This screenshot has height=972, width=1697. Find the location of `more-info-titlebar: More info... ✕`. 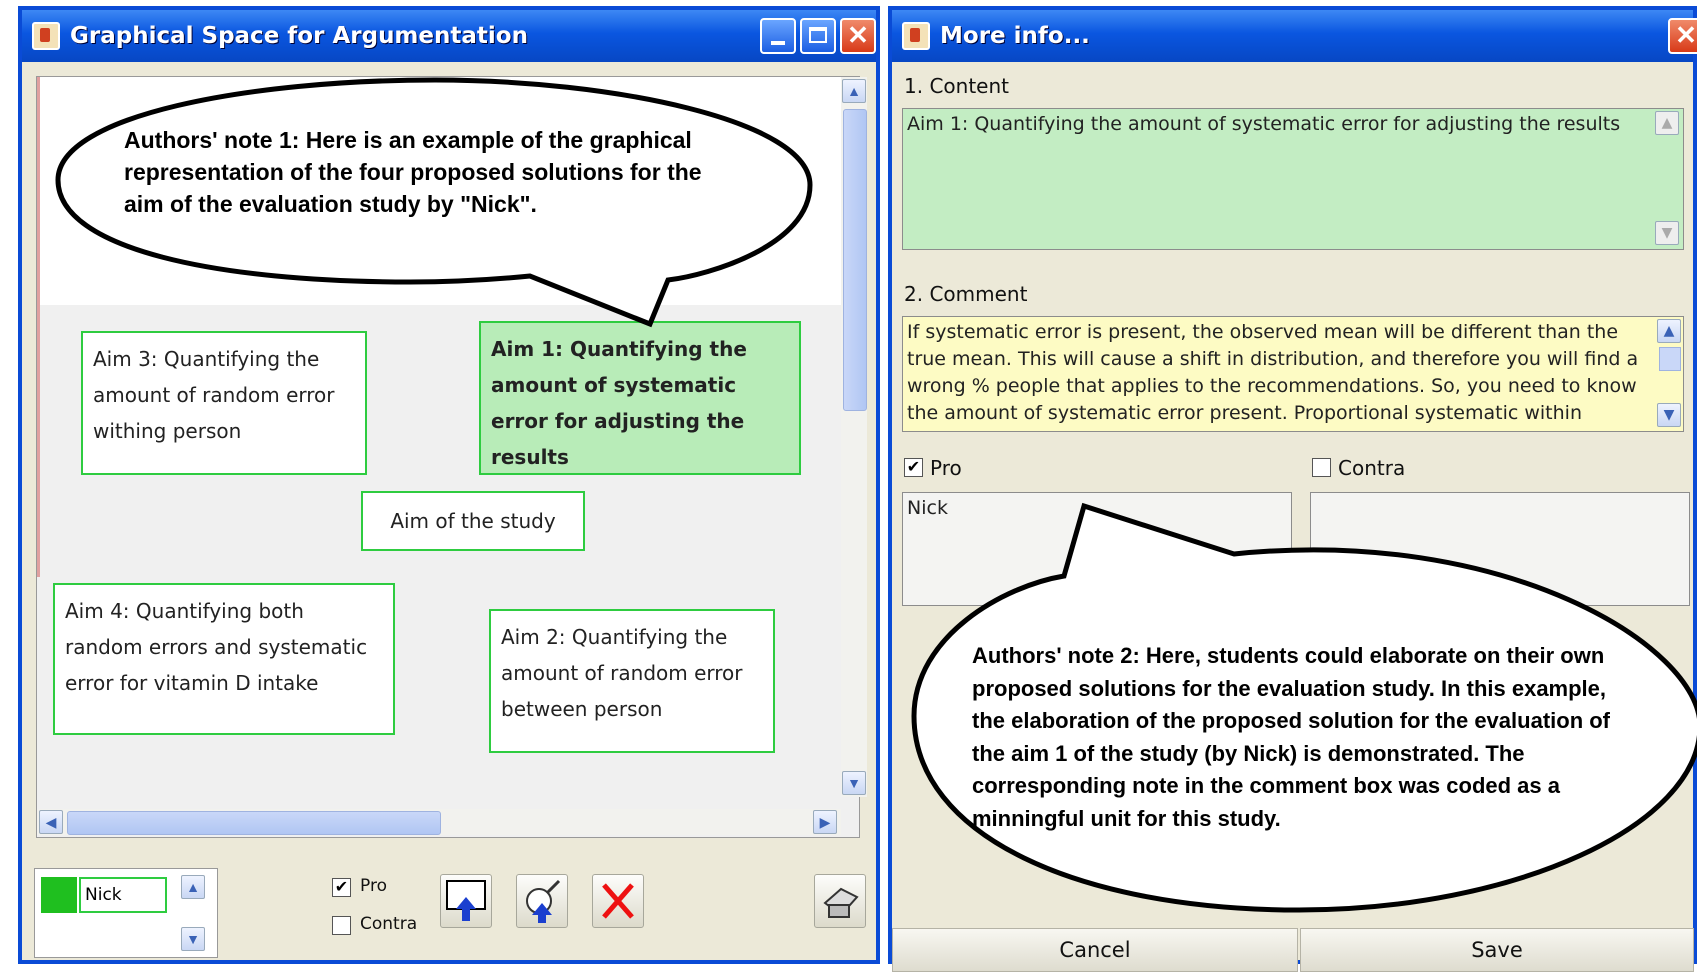

more-info-titlebar: More info... ✕ is located at coordinates (1294, 36).